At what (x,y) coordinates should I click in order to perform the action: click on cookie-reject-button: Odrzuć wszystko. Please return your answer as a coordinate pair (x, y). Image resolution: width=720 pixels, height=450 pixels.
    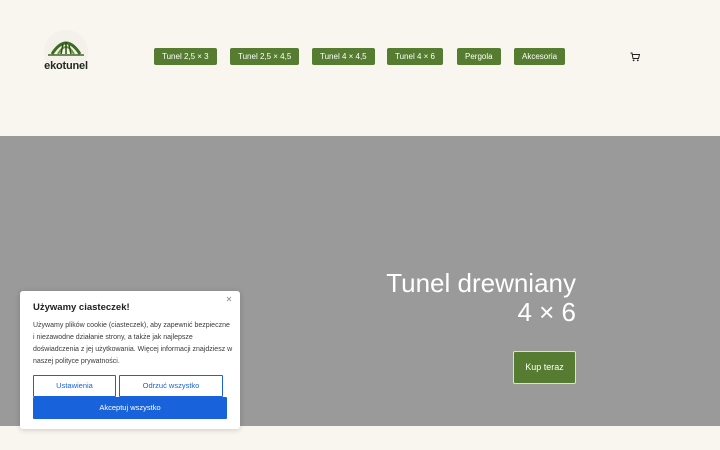
    Looking at the image, I should click on (171, 386).